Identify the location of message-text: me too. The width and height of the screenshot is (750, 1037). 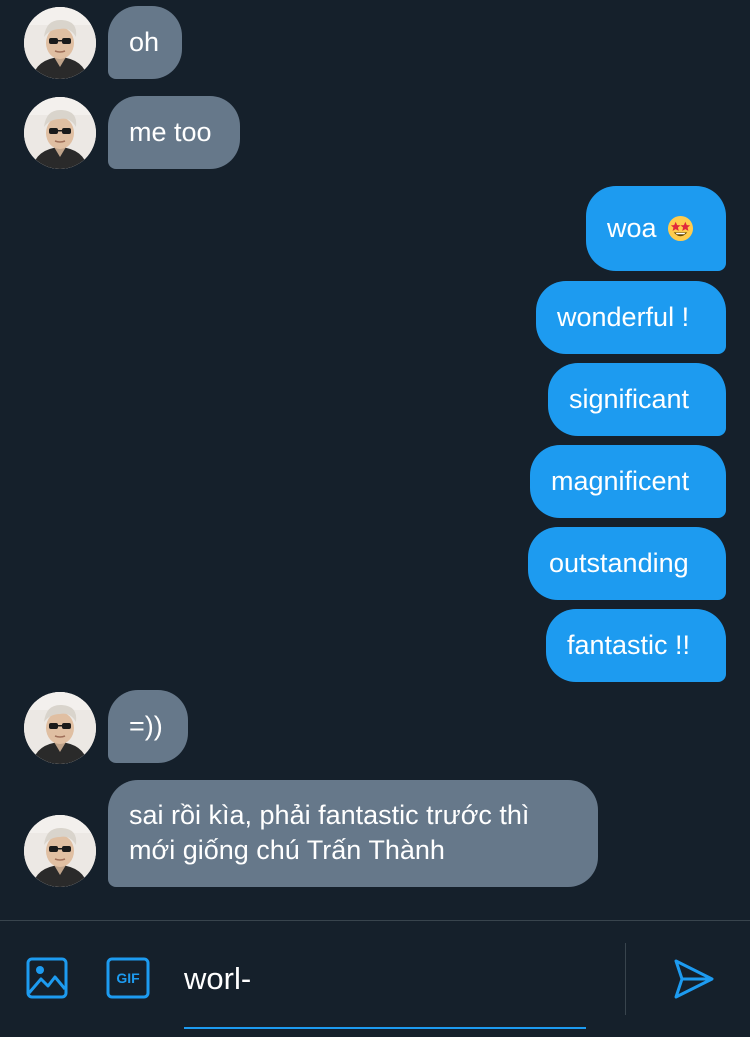
(170, 132).